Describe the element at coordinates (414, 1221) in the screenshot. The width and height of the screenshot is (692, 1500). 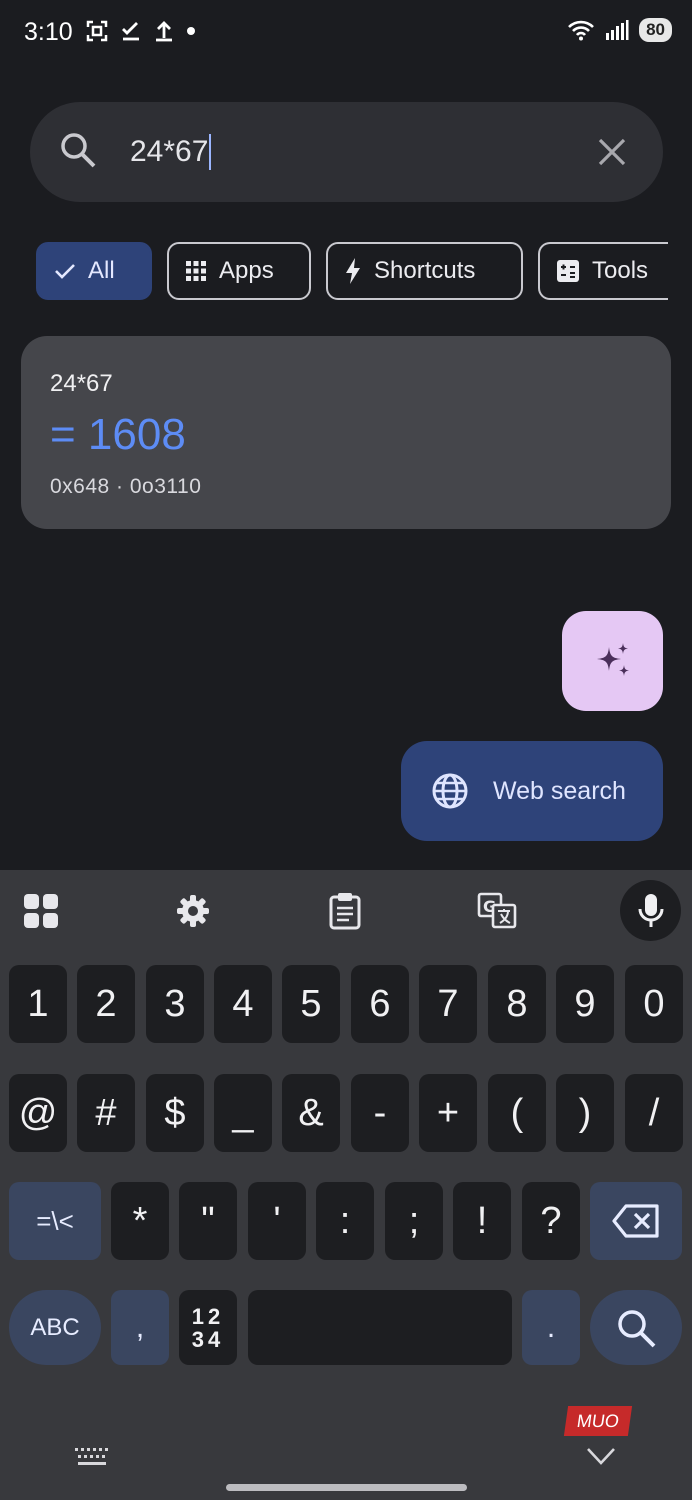
I see `key-semicolon: ;` at that location.